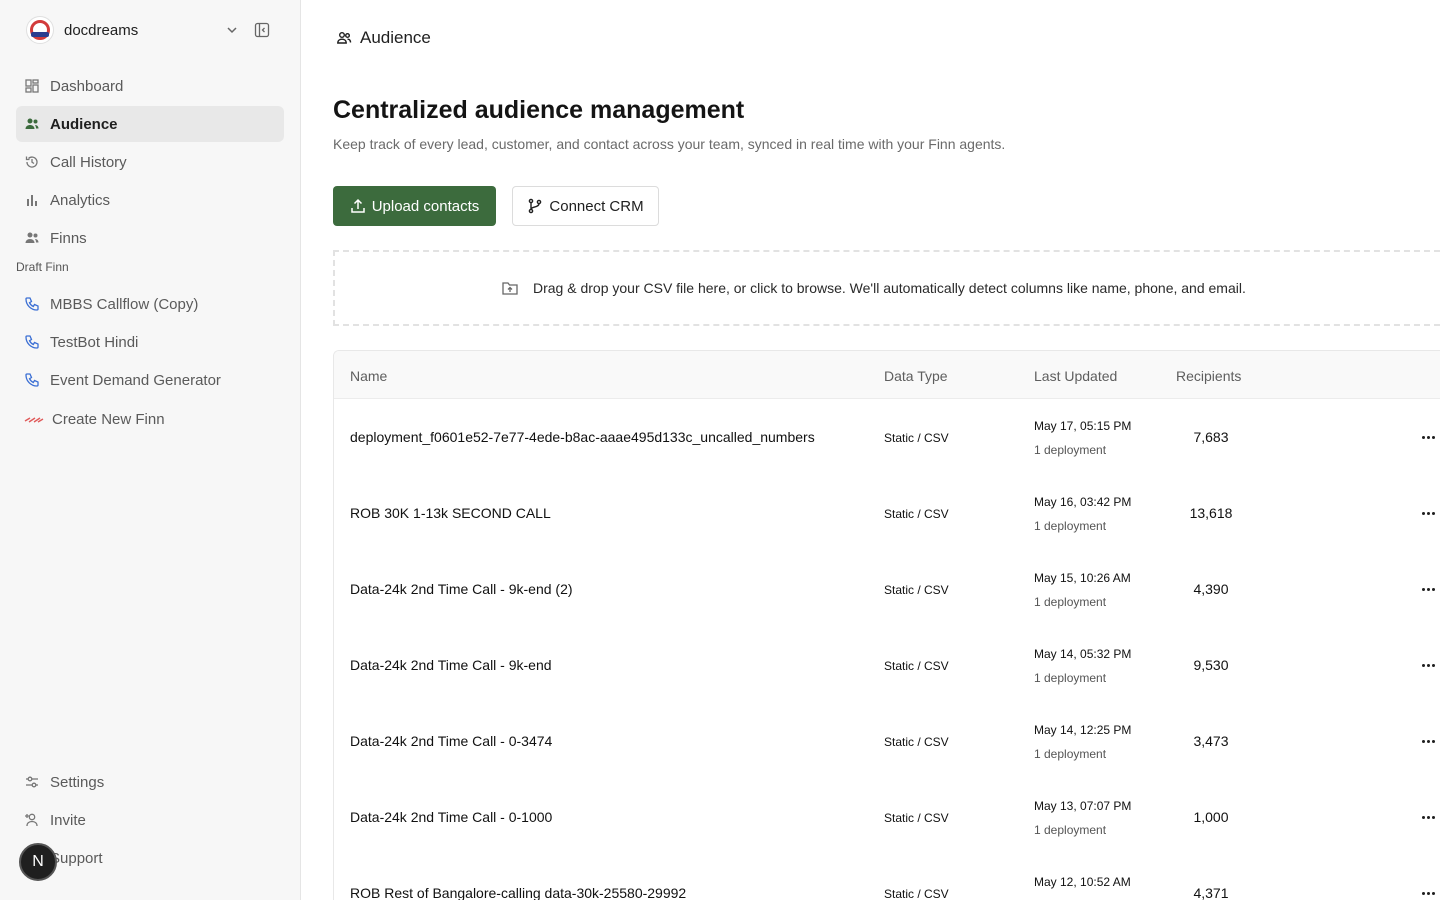  Describe the element at coordinates (1082, 578) in the screenshot. I see `row-last-updated: May 15, 10:26 AM` at that location.